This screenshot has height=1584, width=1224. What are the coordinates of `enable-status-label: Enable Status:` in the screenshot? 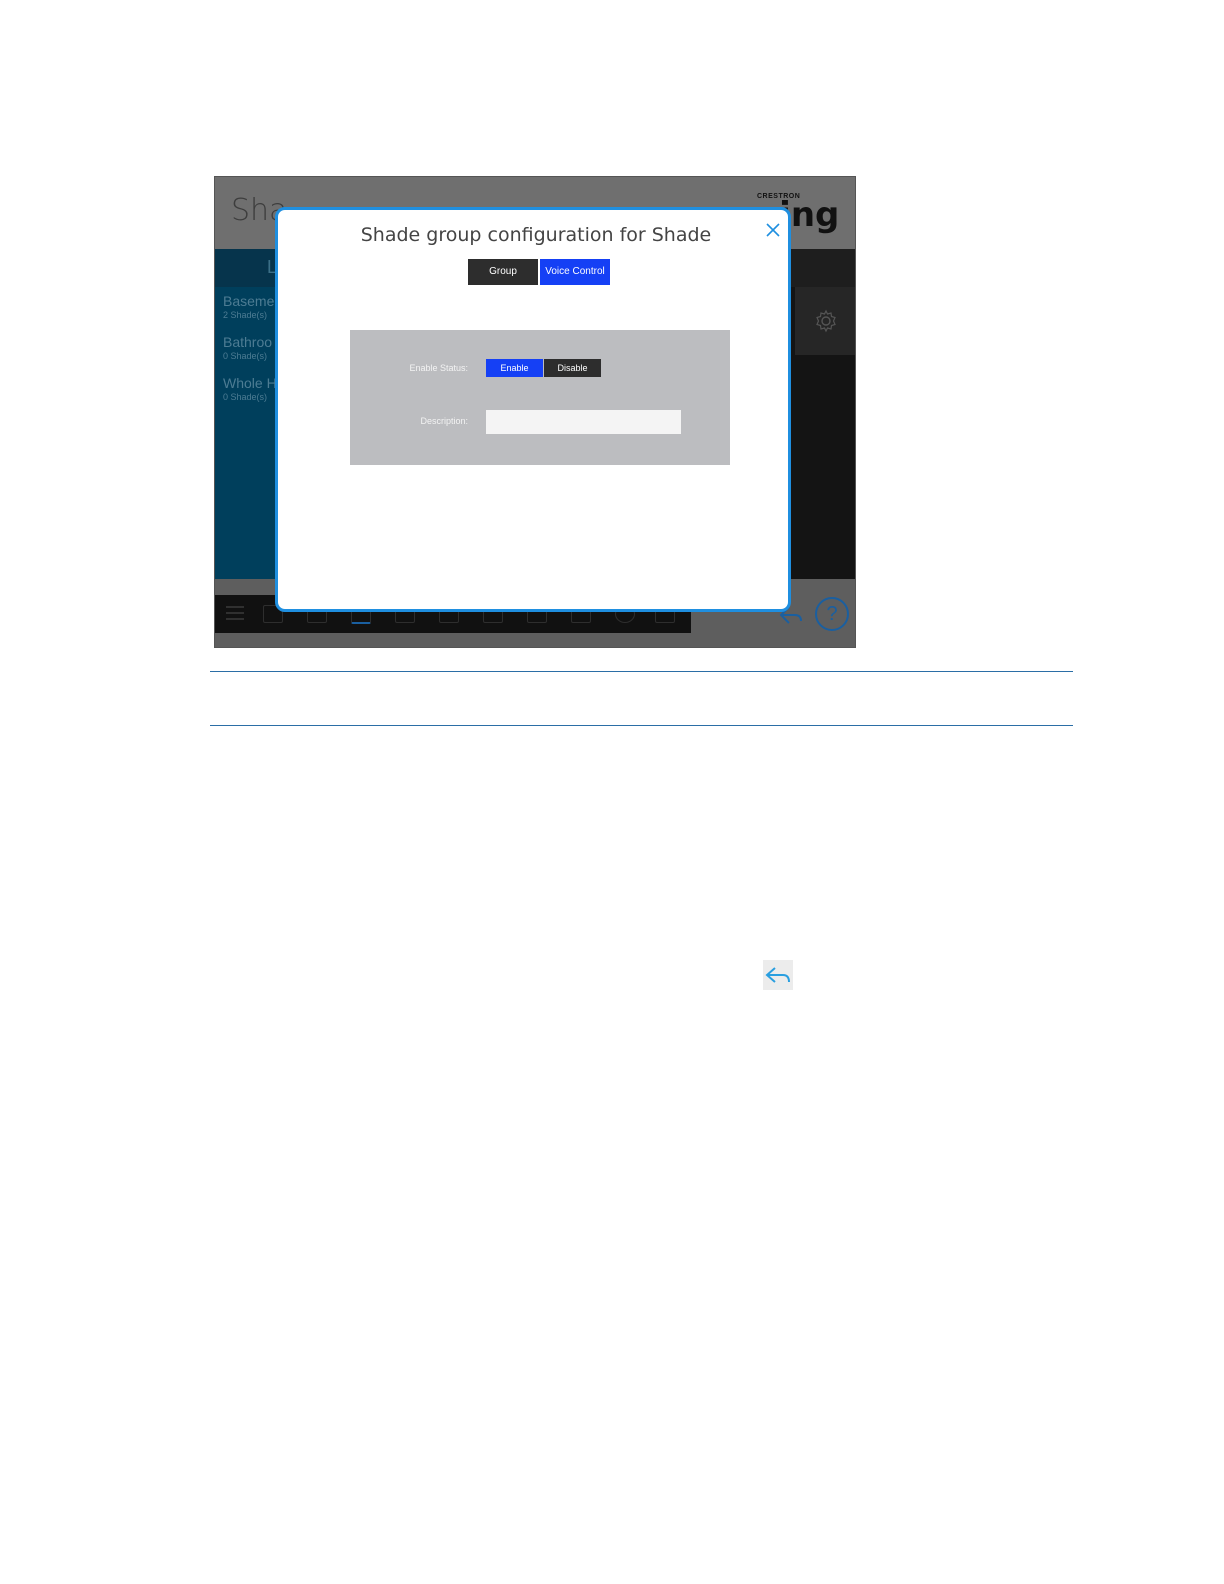 It's located at (438, 368).